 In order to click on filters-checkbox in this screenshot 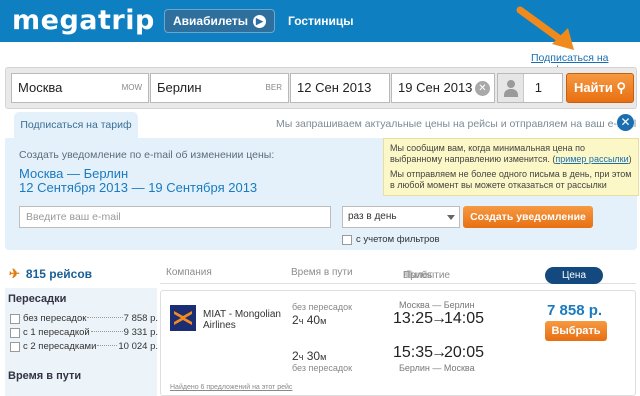, I will do `click(347, 239)`.